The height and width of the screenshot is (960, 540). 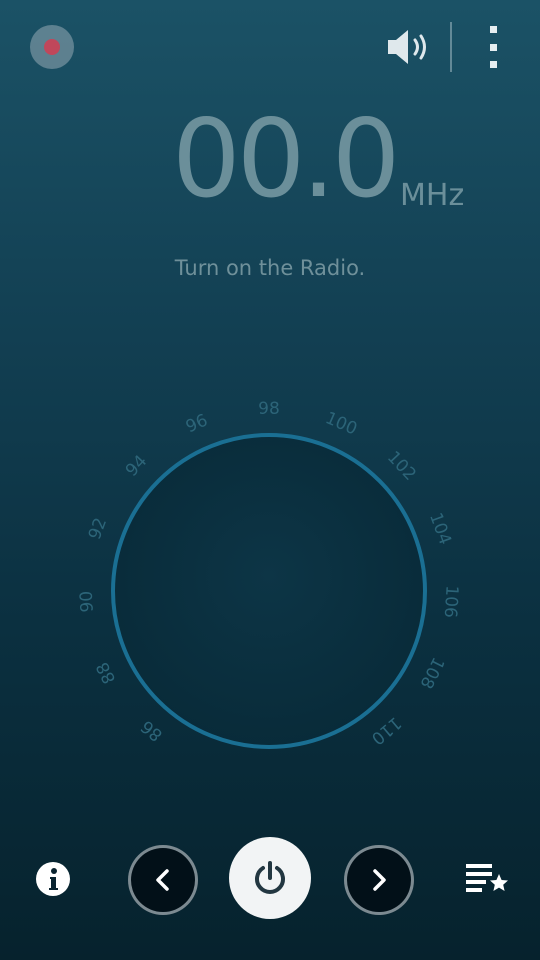 I want to click on status-message: Turn on the Radio., so click(x=270, y=268).